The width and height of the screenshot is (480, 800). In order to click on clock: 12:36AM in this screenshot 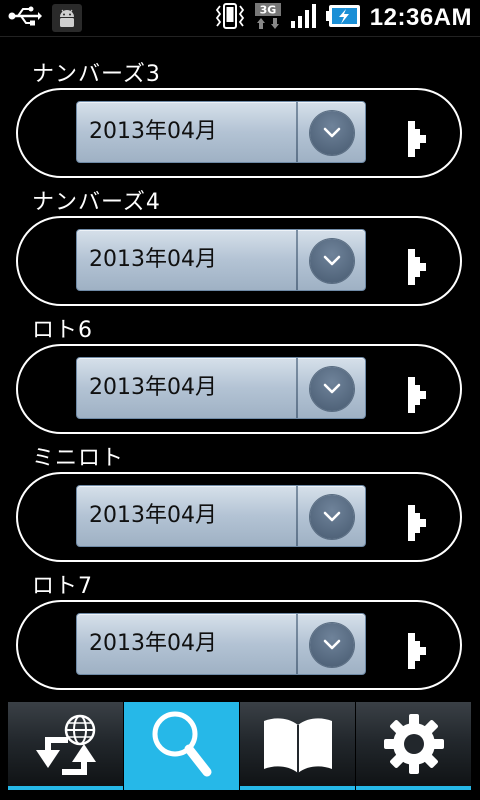, I will do `click(420, 17)`.